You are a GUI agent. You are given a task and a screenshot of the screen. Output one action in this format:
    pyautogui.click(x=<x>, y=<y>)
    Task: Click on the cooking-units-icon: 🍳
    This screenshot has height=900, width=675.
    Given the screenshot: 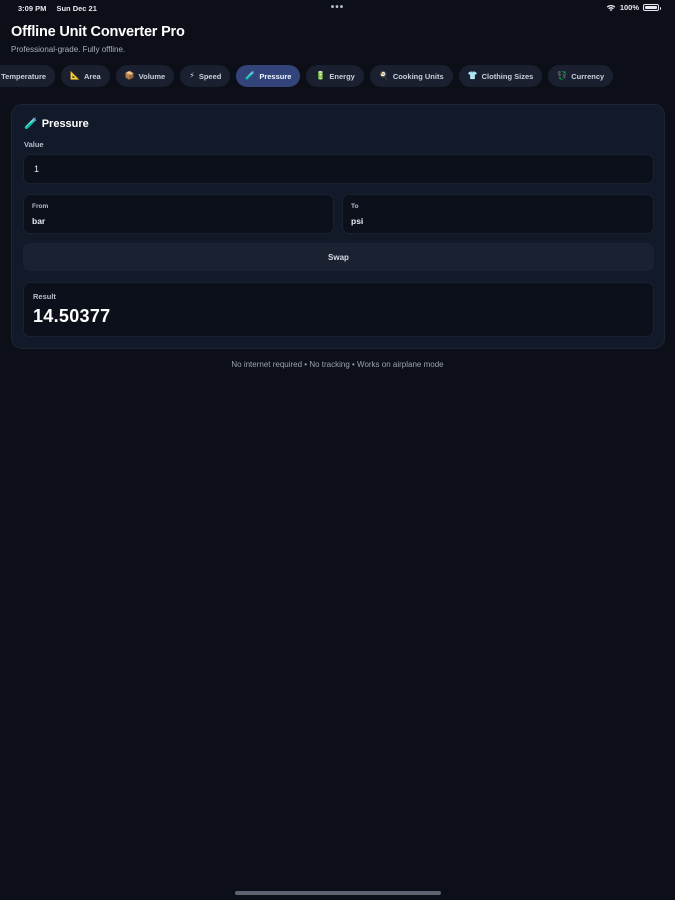 What is the action you would take?
    pyautogui.click(x=383, y=75)
    